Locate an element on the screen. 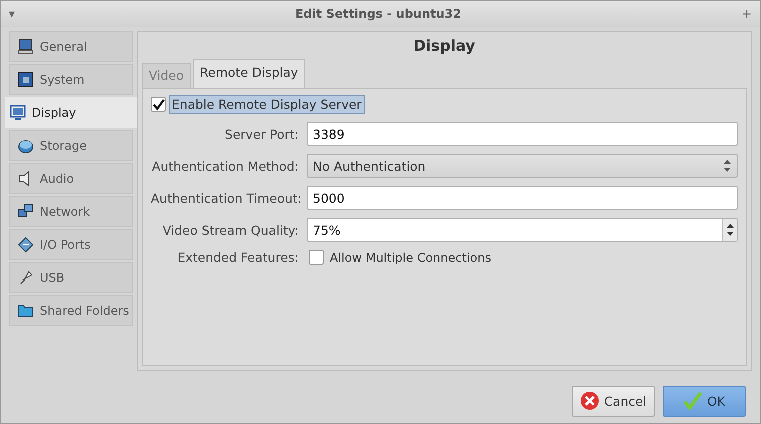  sidebar-item: USB is located at coordinates (71, 277).